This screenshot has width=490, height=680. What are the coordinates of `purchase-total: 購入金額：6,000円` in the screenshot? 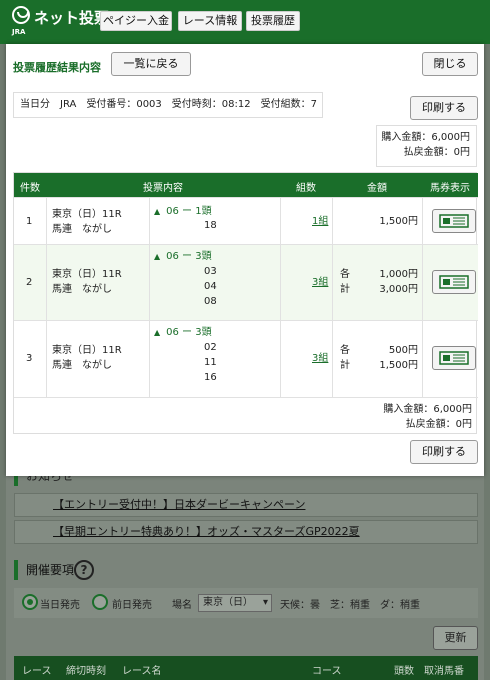 It's located at (425, 137).